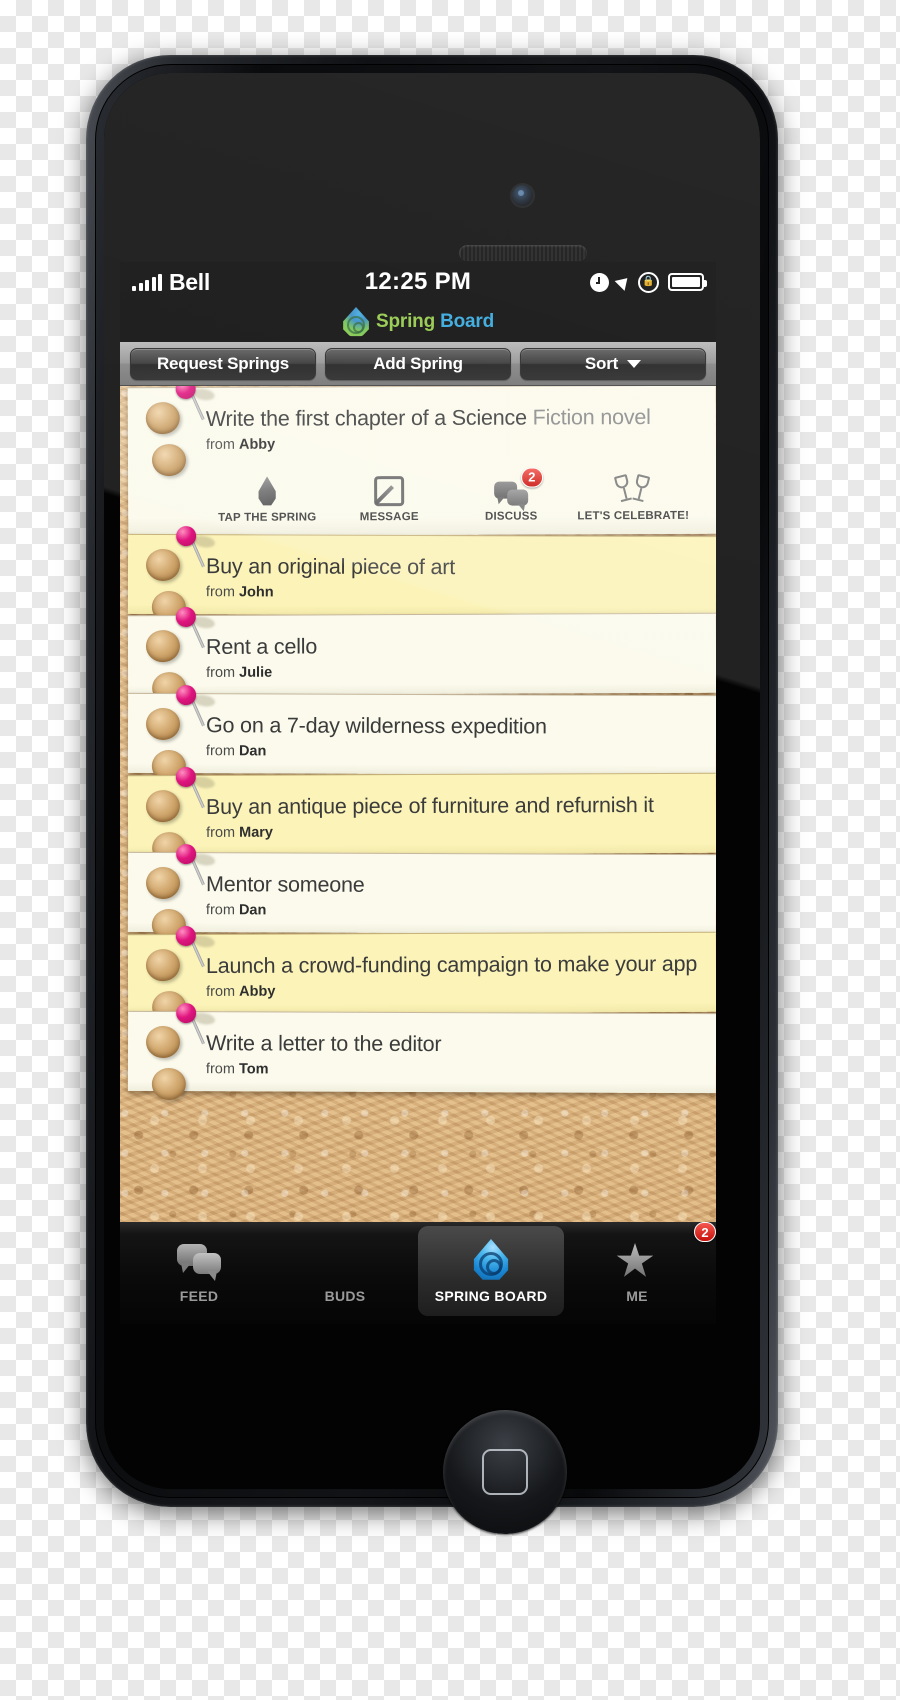 The image size is (900, 1700). Describe the element at coordinates (634, 363) in the screenshot. I see `chevron-down-icon` at that location.